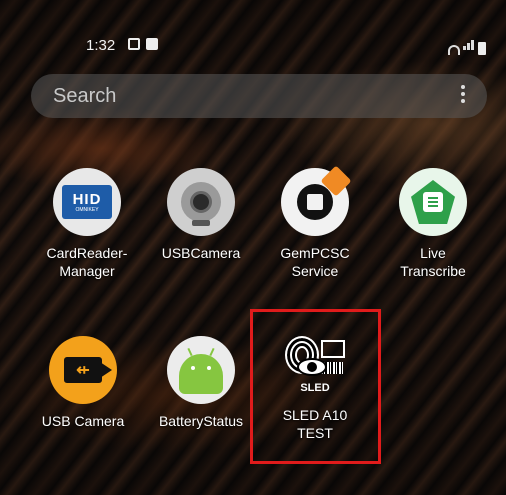 The height and width of the screenshot is (495, 506). I want to click on usb-video-camera-icon: ⇷, so click(83, 370).